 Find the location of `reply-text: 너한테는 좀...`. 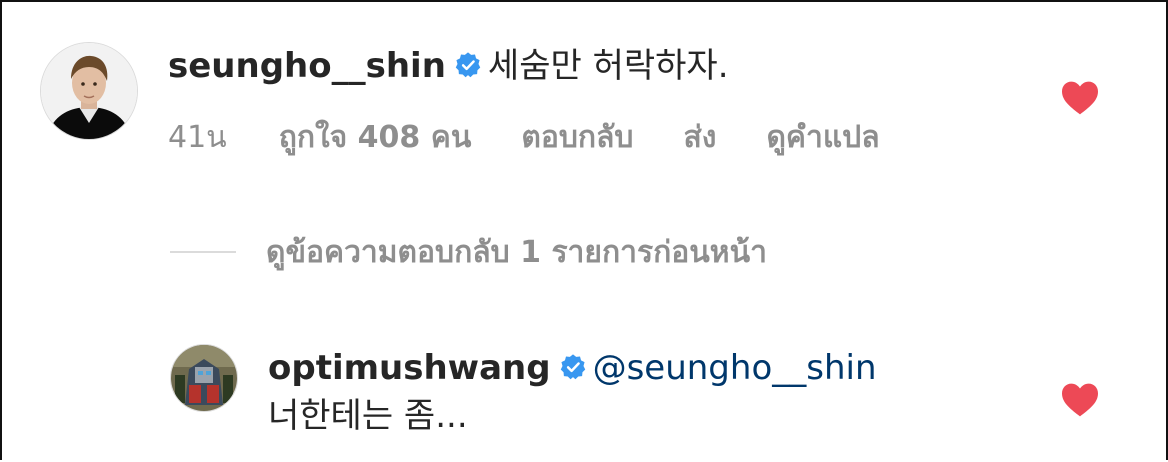

reply-text: 너한테는 좀... is located at coordinates (368, 416).